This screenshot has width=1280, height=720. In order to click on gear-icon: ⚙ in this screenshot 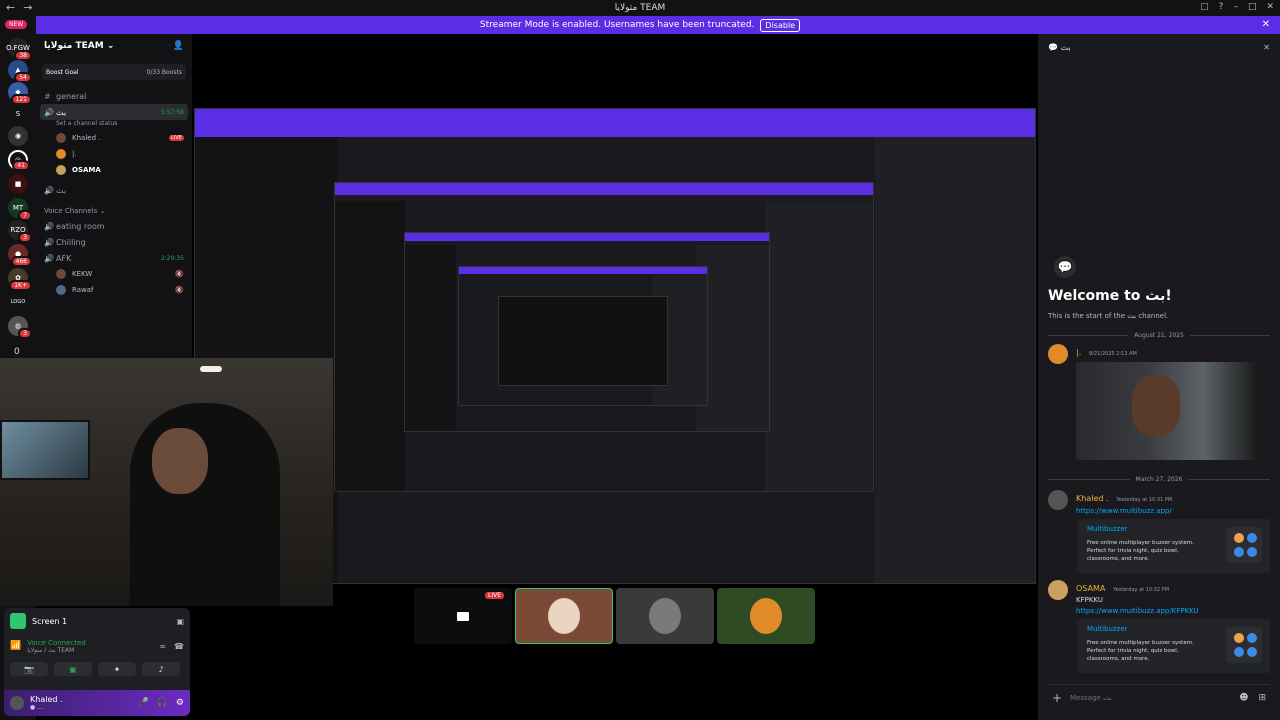, I will do `click(180, 703)`.